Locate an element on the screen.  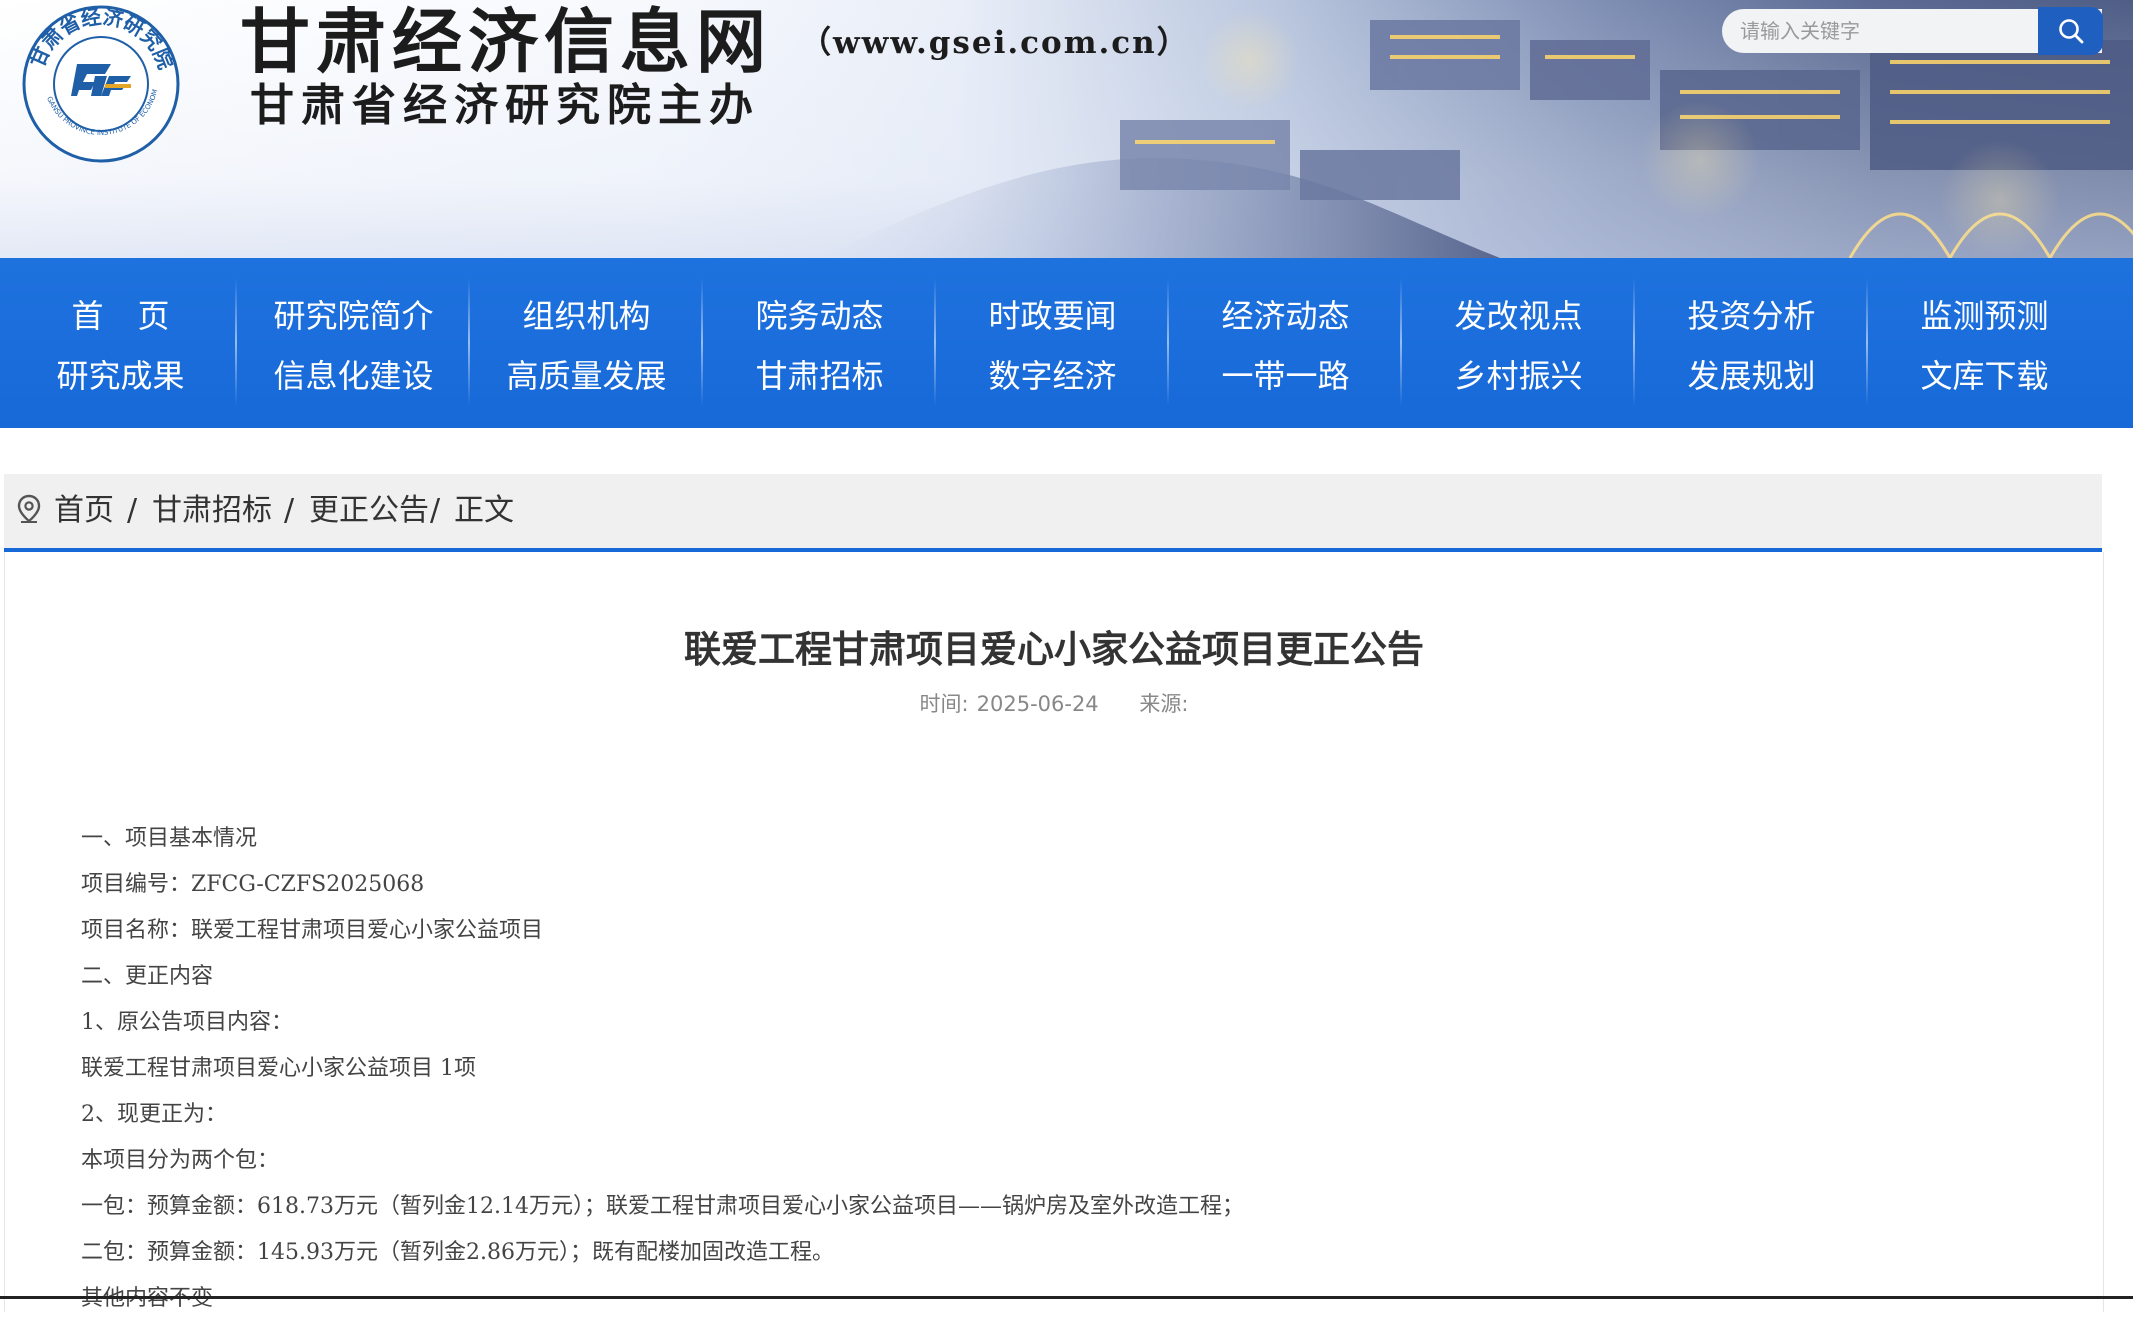
nav-item-reform-viewpoint: 发改视点 is located at coordinates (1518, 316).